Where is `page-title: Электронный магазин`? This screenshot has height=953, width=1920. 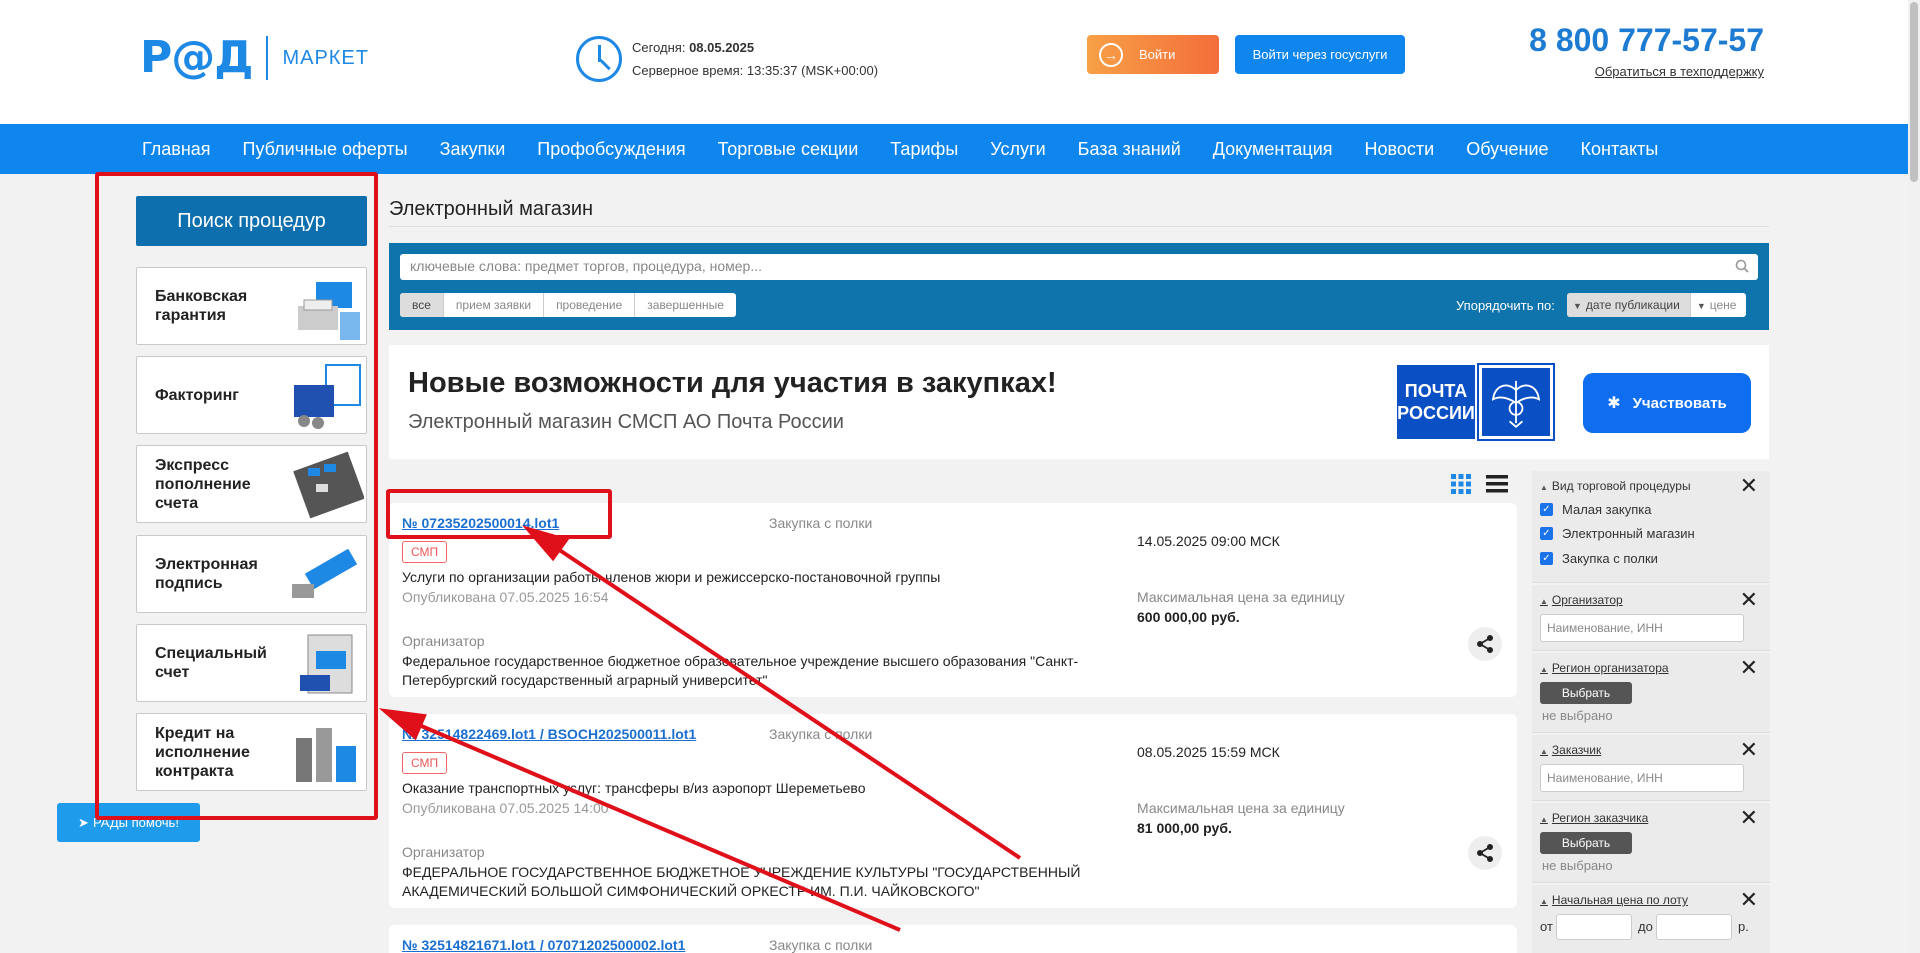 page-title: Электронный магазин is located at coordinates (491, 209).